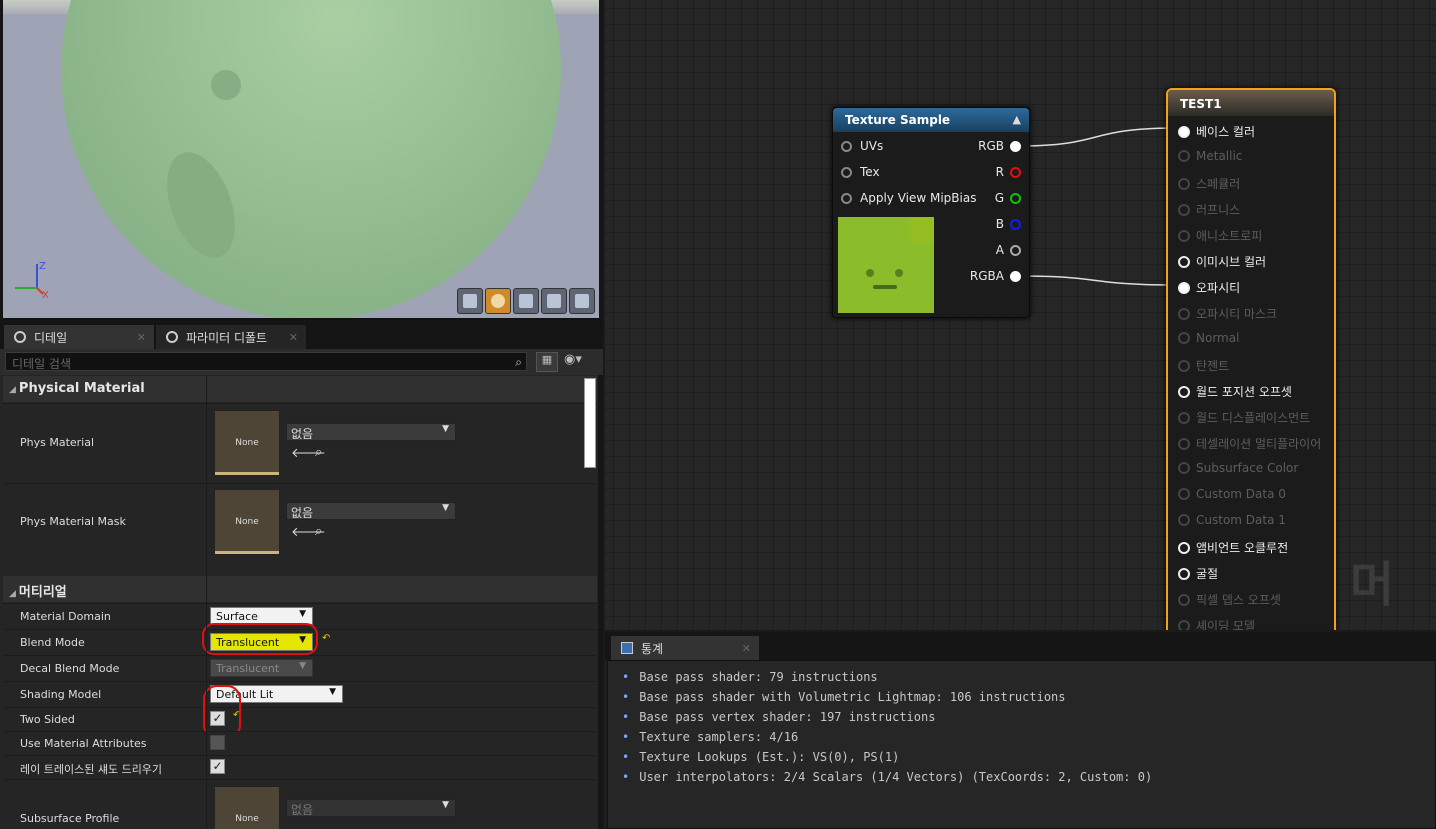  What do you see at coordinates (931, 120) in the screenshot?
I see `texture-sample-header: Texture Sample ▲` at bounding box center [931, 120].